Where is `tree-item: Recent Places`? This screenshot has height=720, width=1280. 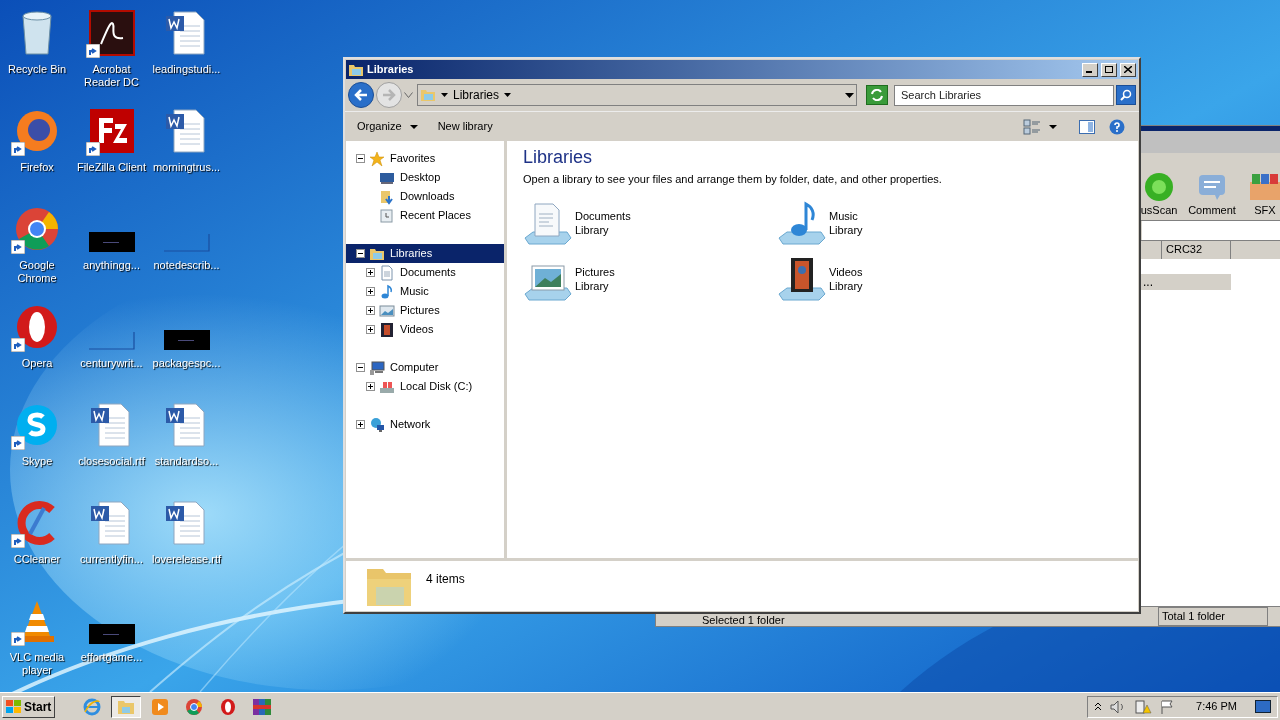 tree-item: Recent Places is located at coordinates (430, 215).